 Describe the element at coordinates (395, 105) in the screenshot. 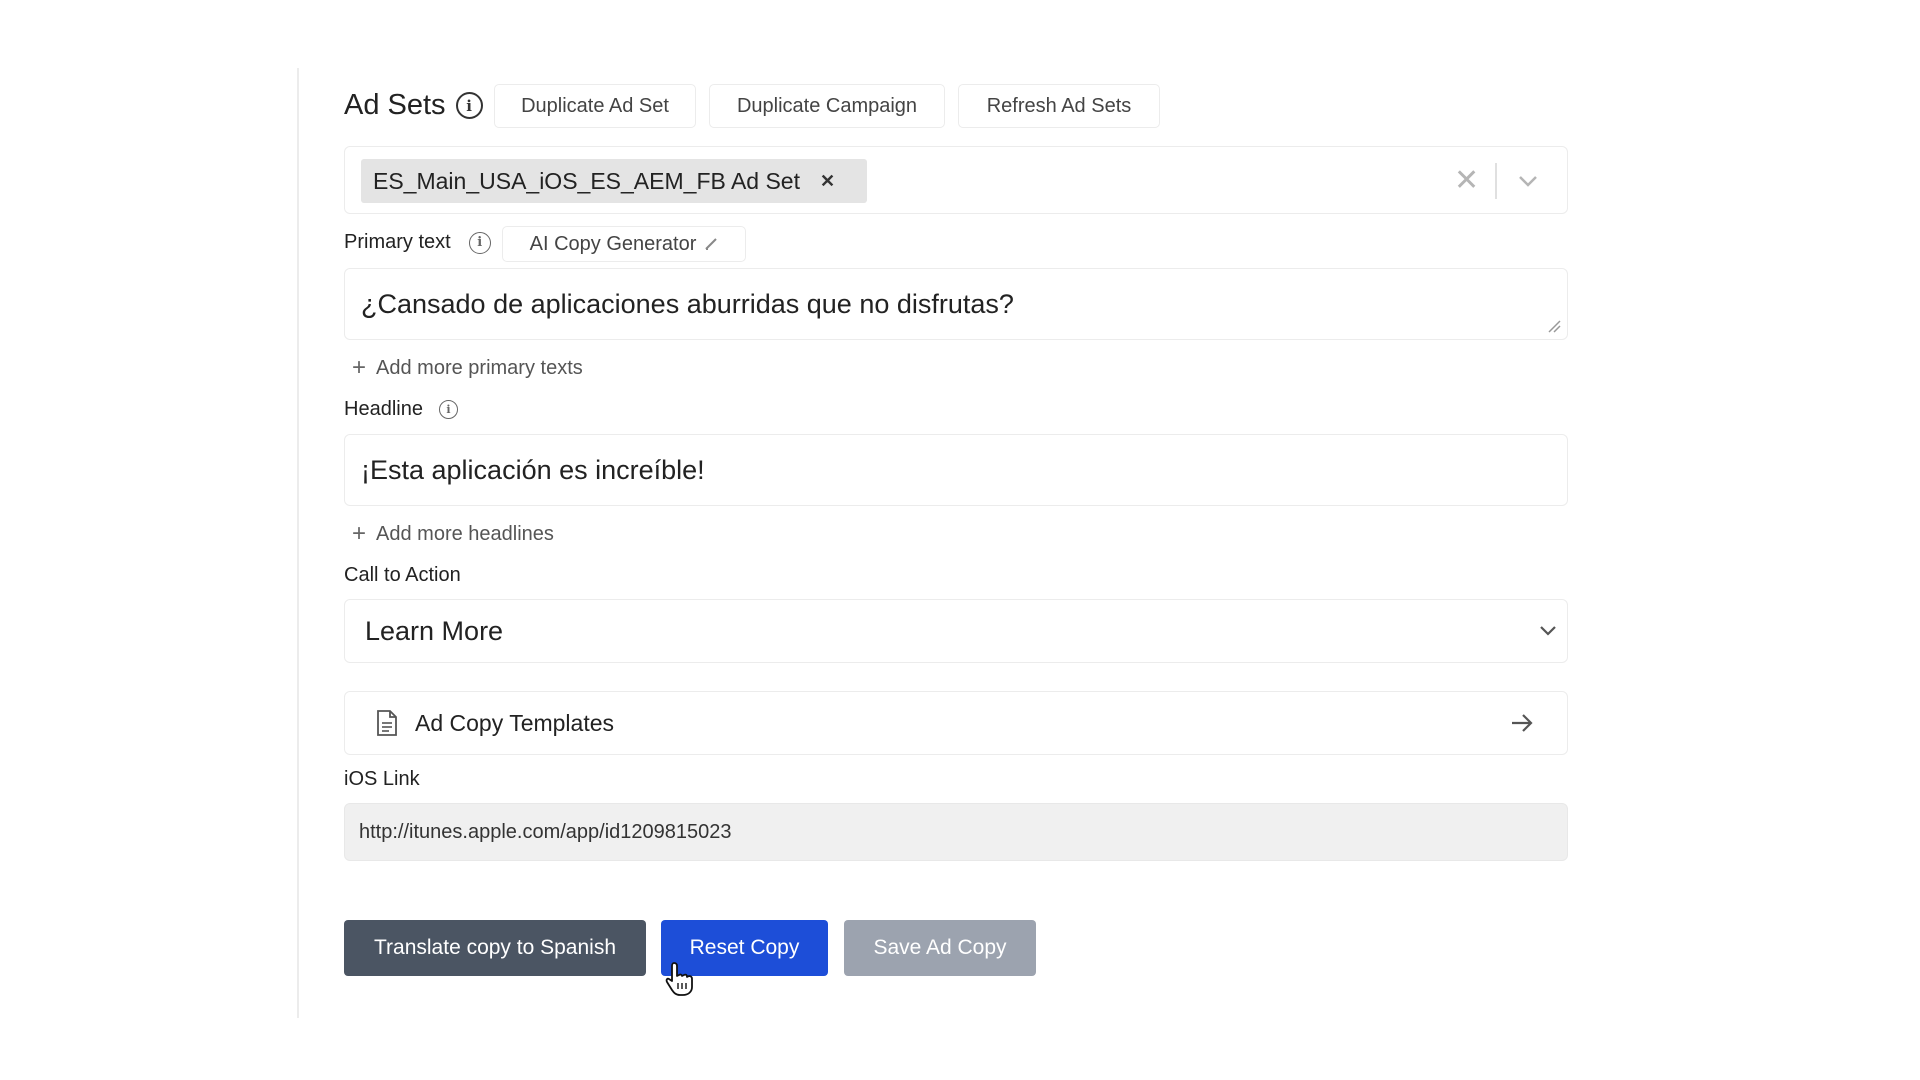

I see `page-title: Ad Sets` at that location.